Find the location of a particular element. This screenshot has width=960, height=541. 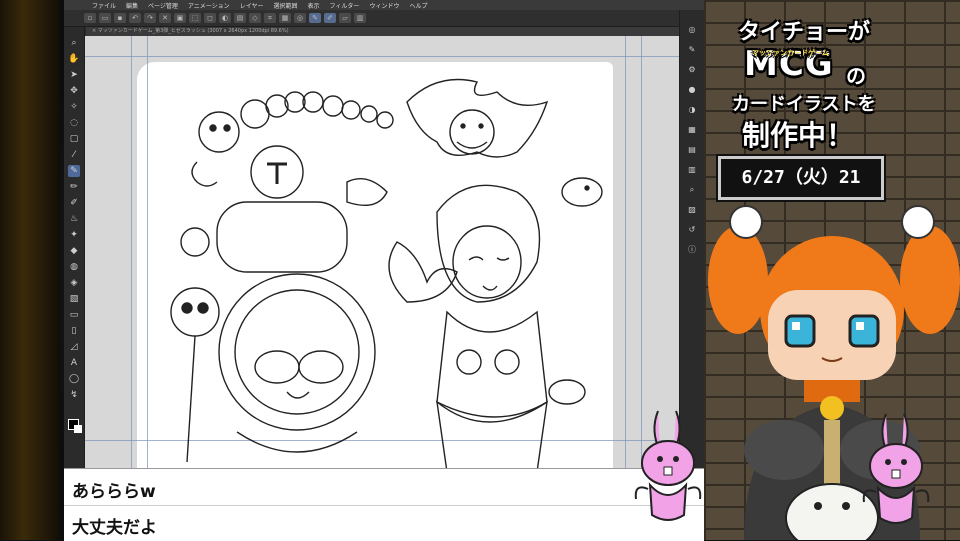

redo-icon: ↷ is located at coordinates (150, 18).